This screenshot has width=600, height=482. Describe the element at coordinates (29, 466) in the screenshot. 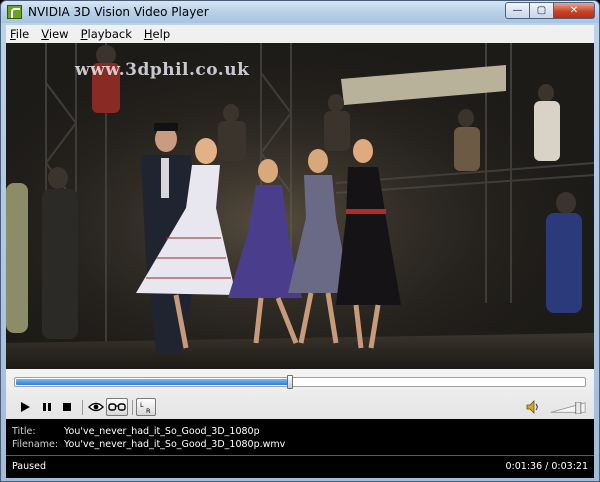

I see `playback-status: Paused` at that location.